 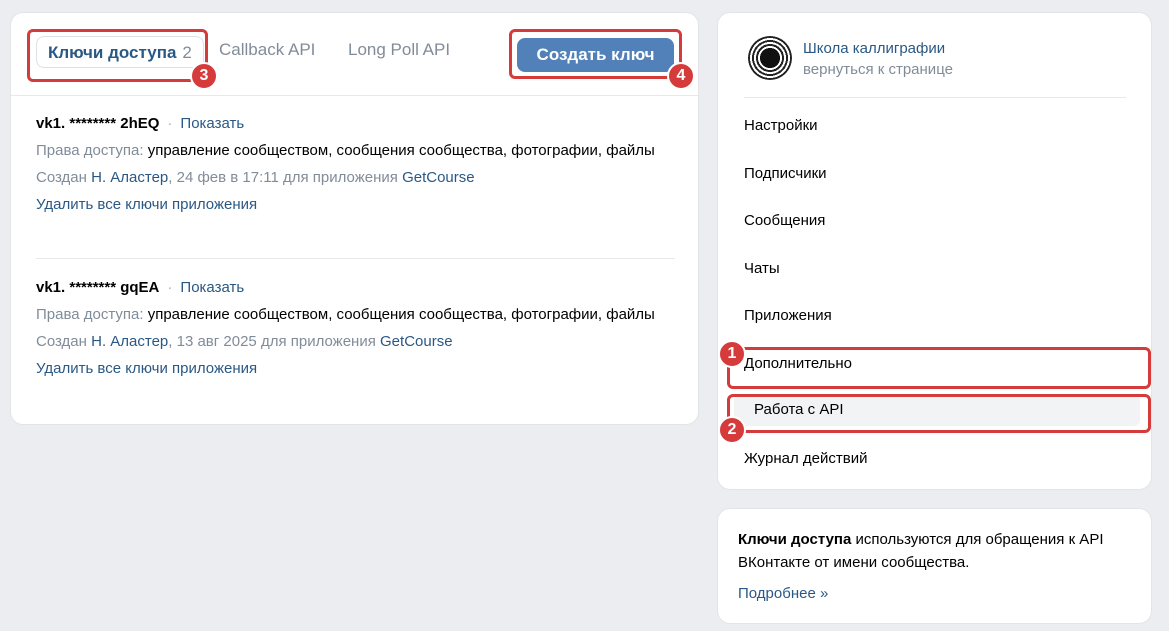 I want to click on group-avatar, so click(x=770, y=58).